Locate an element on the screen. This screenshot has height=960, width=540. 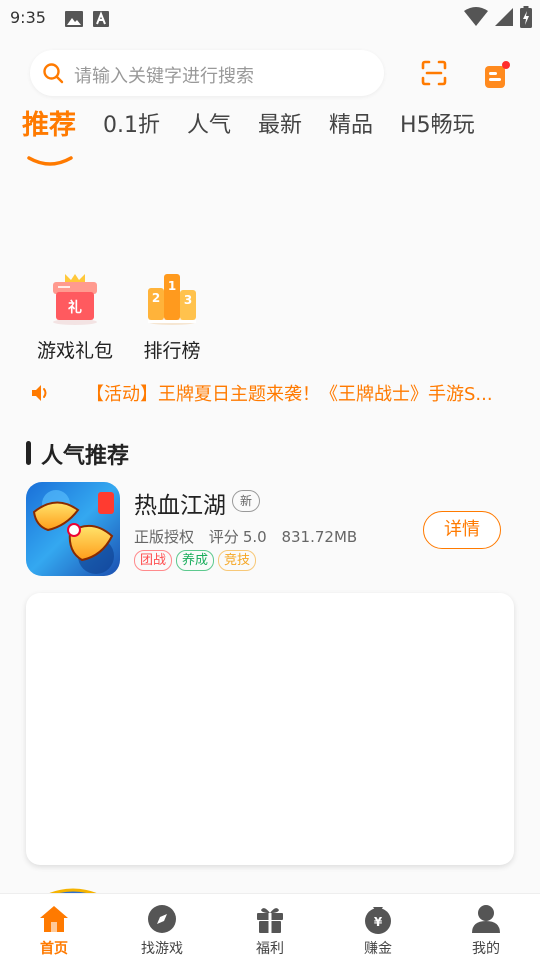
money-bag-icon: ¥ is located at coordinates (378, 919).